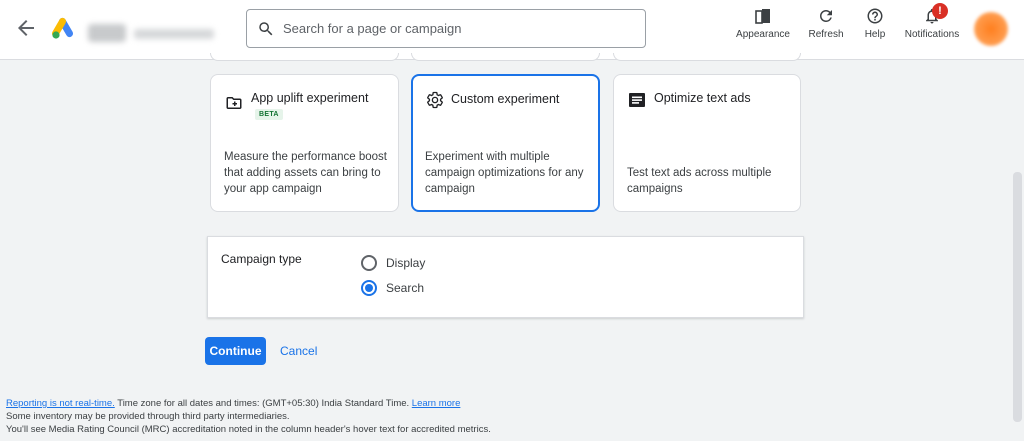 This screenshot has height=441, width=1024. Describe the element at coordinates (762, 16) in the screenshot. I see `appearance-icon` at that location.